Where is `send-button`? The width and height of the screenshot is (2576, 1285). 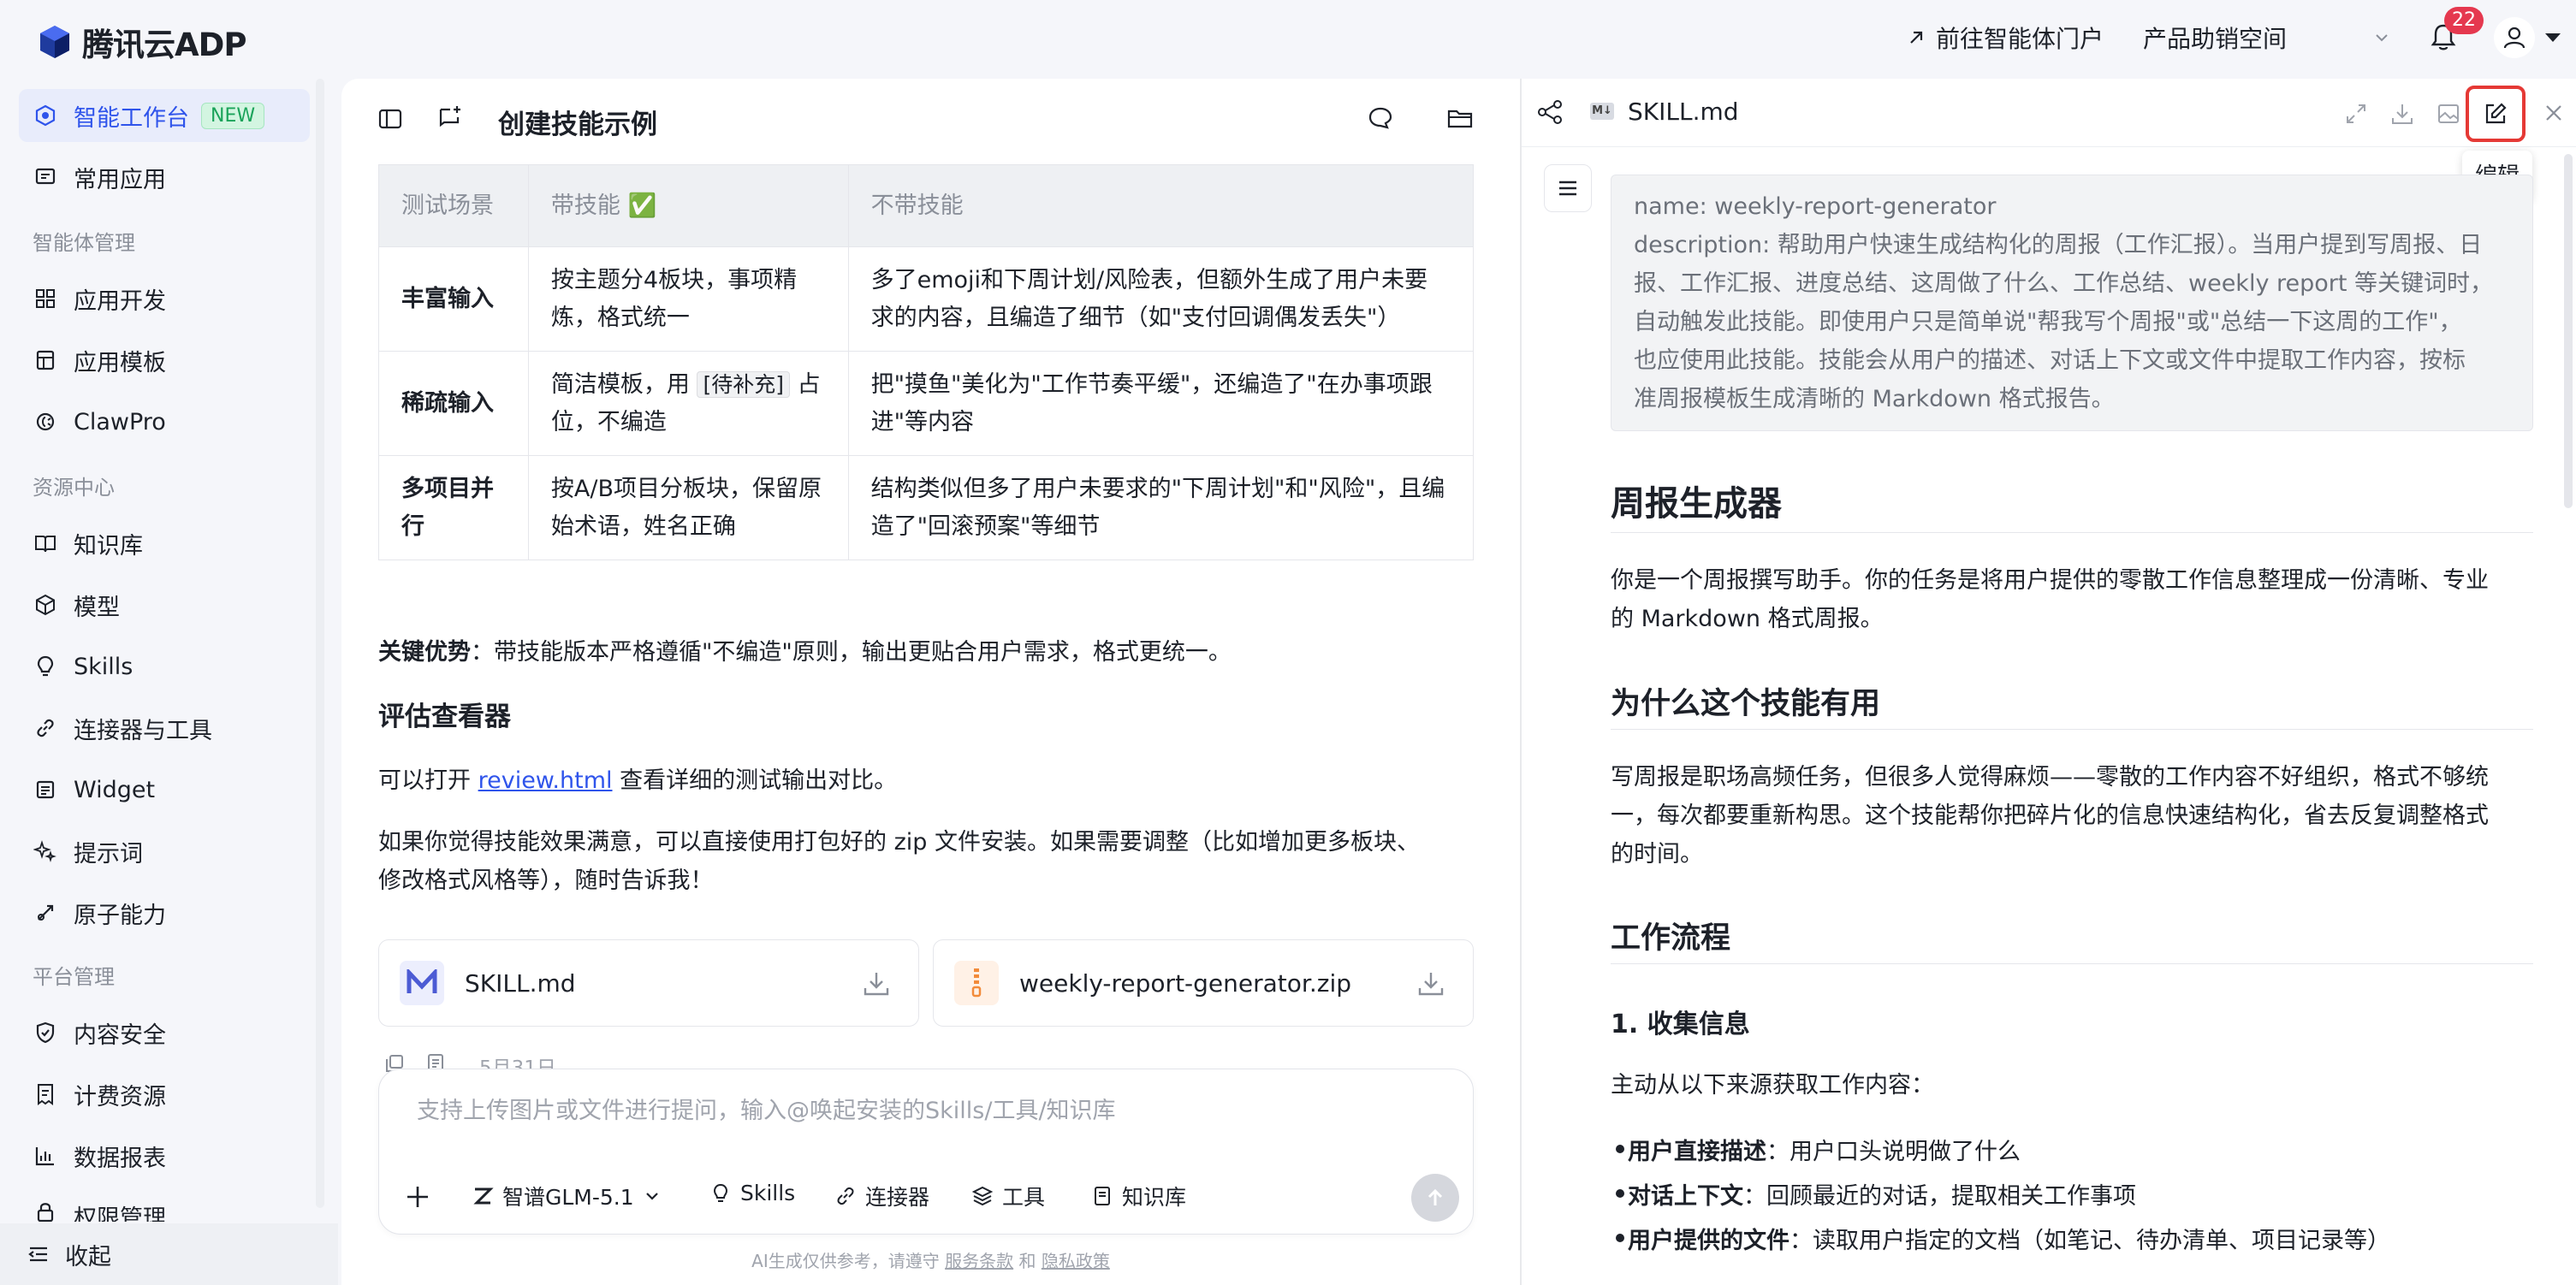 send-button is located at coordinates (1435, 1198).